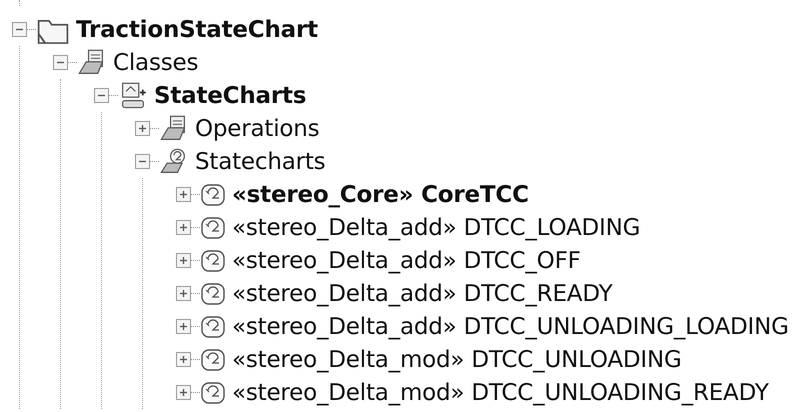 Image resolution: width=801 pixels, height=412 pixels. Describe the element at coordinates (406, 261) in the screenshot. I see `tree-item-label: «stereo_Delta_add» DTCC_OFF` at that location.